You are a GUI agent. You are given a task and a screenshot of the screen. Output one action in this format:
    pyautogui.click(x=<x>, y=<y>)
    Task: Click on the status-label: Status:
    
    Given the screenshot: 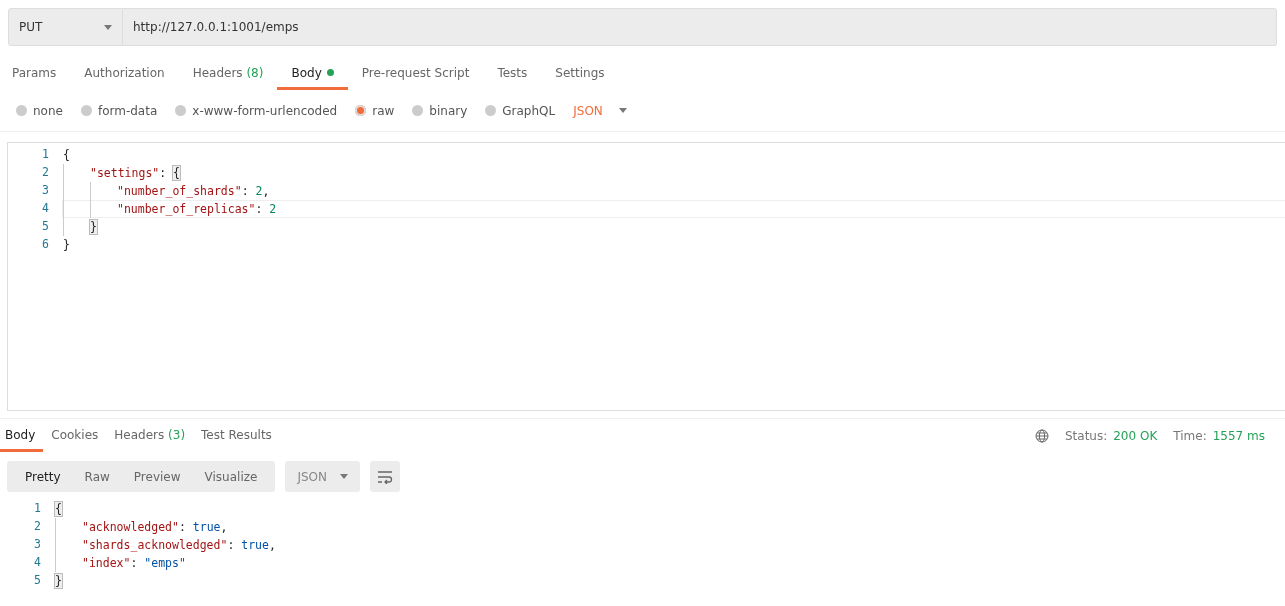 What is the action you would take?
    pyautogui.click(x=1086, y=436)
    